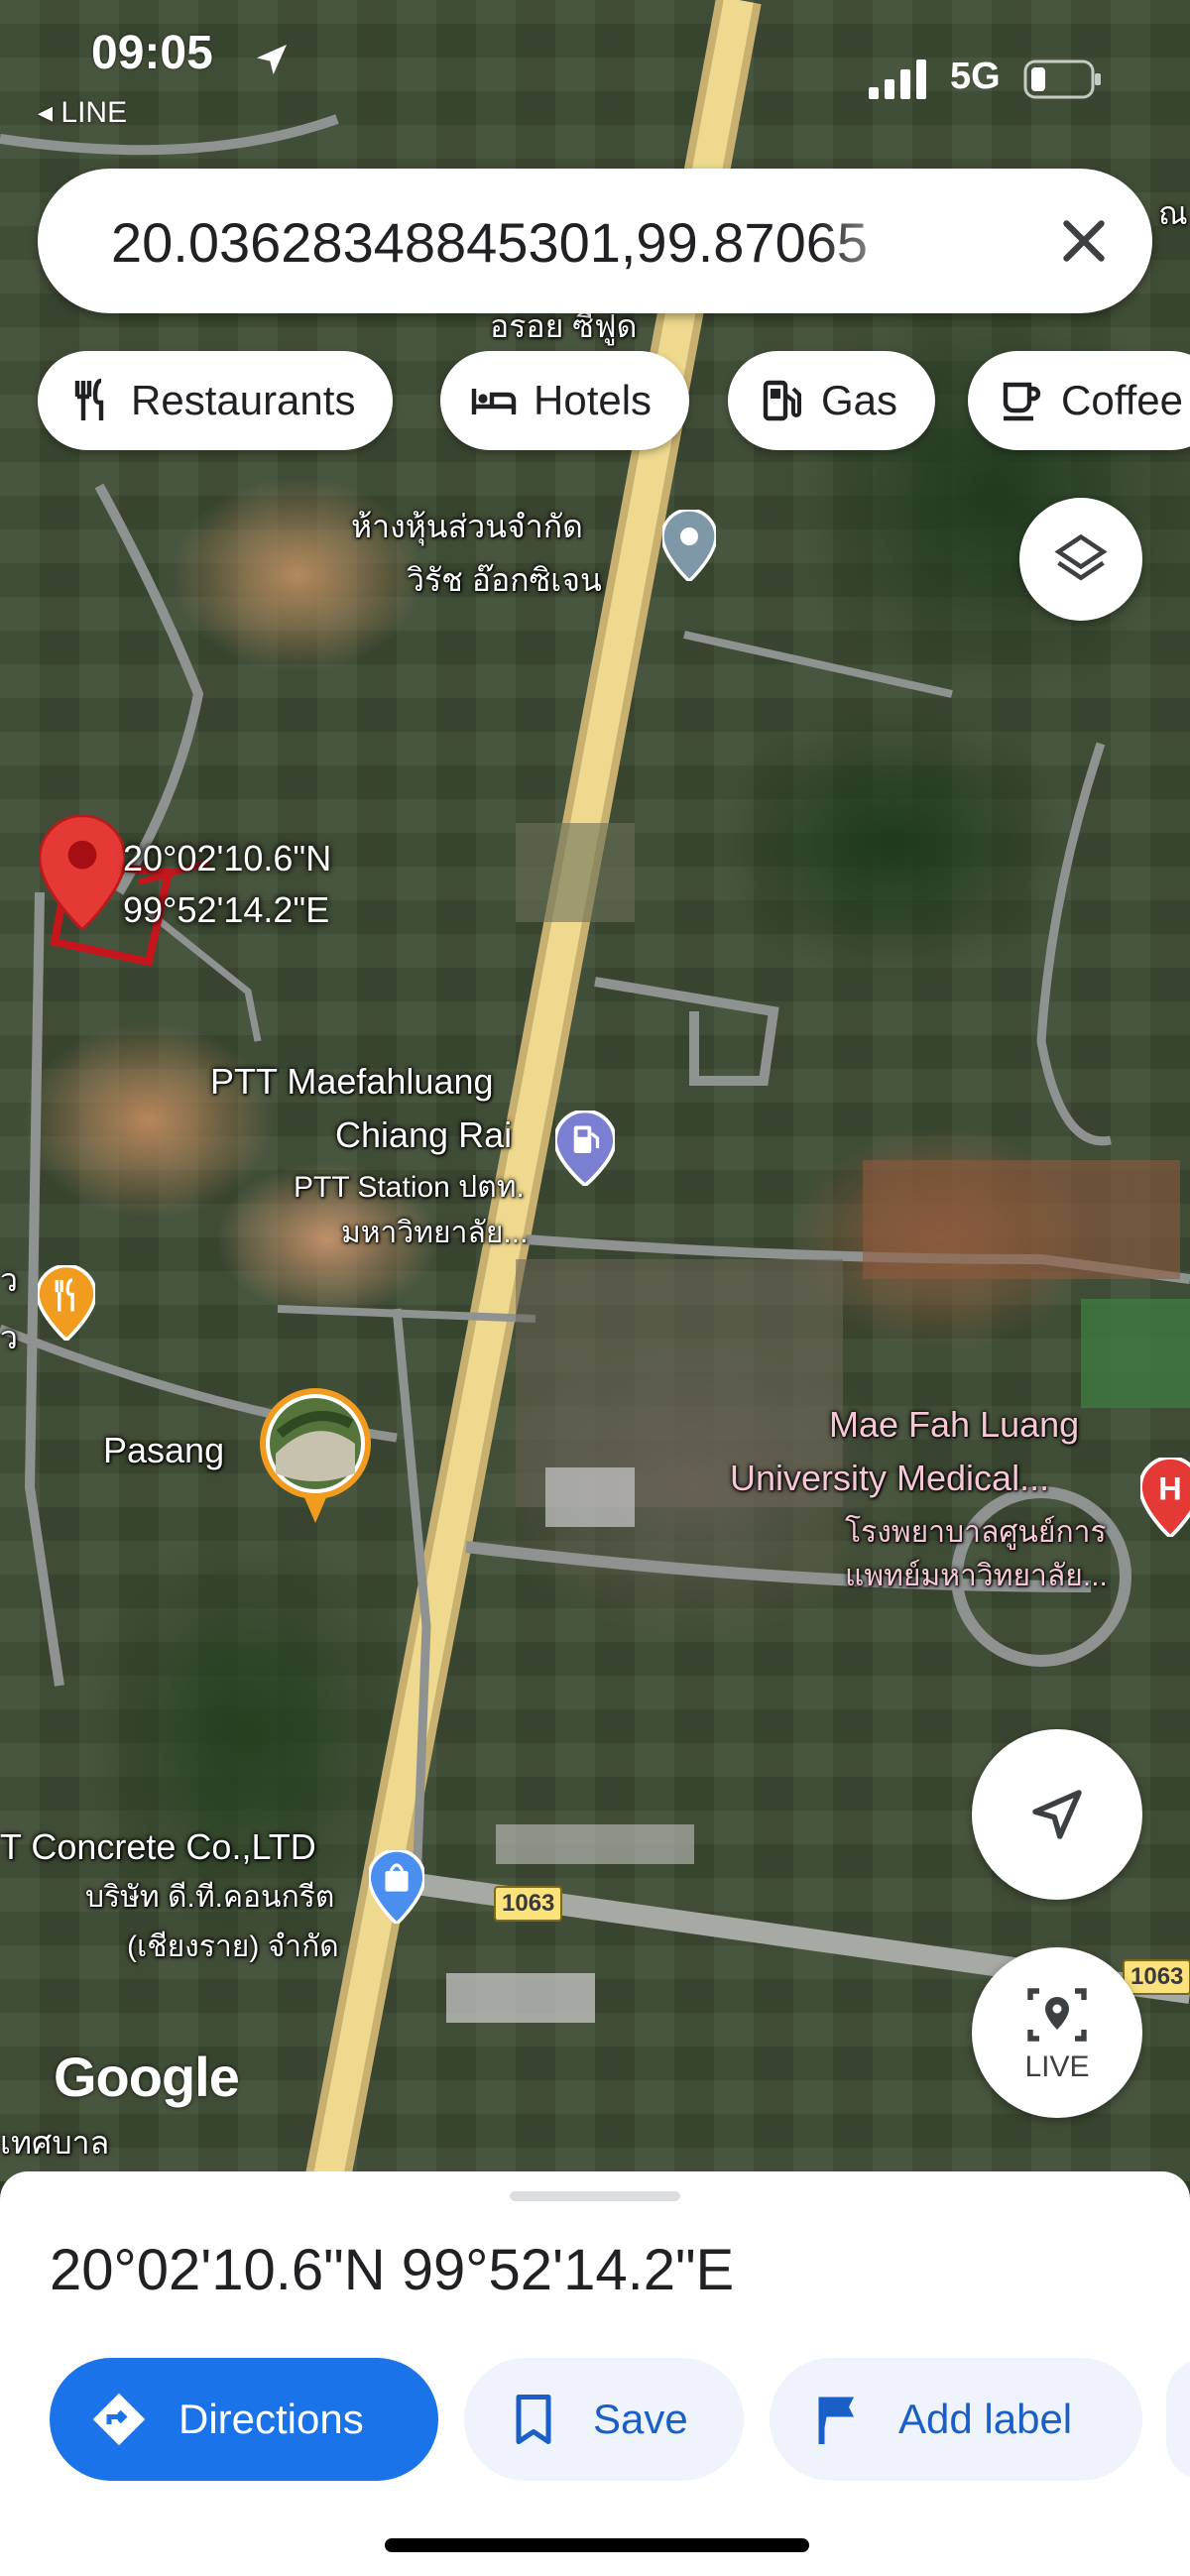 The width and height of the screenshot is (1190, 2576). I want to click on back-to-line-link: ◂ LINE, so click(82, 112).